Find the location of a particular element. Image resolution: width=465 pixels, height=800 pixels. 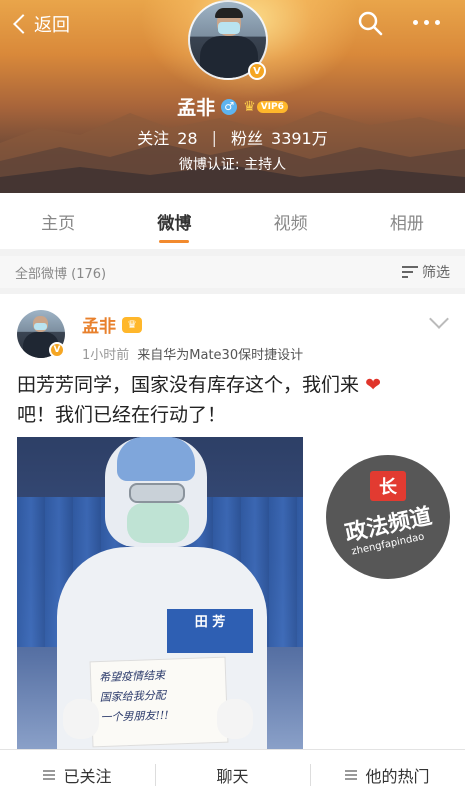

search-icon is located at coordinates (370, 23).